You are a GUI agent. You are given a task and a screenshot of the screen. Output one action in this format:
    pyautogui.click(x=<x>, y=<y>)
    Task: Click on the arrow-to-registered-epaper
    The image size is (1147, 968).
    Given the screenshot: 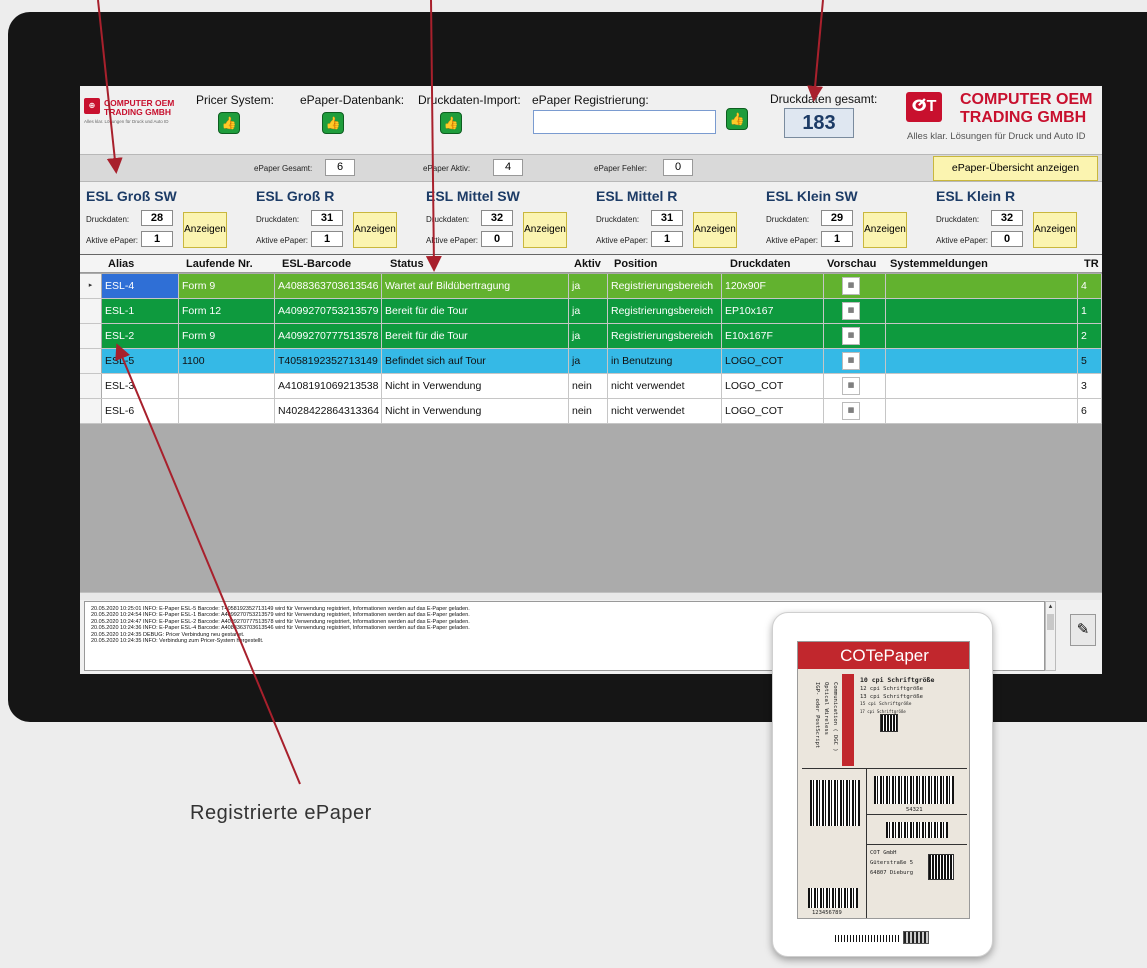 What is the action you would take?
    pyautogui.click(x=208, y=564)
    